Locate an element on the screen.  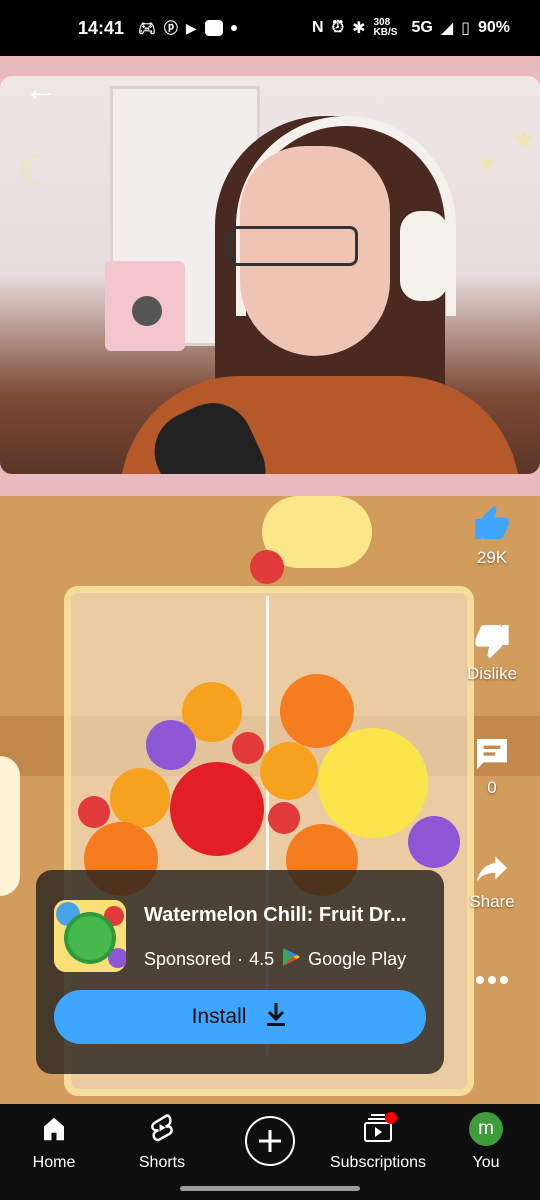
dislike-action: Dislike is located at coordinates (492, 652).